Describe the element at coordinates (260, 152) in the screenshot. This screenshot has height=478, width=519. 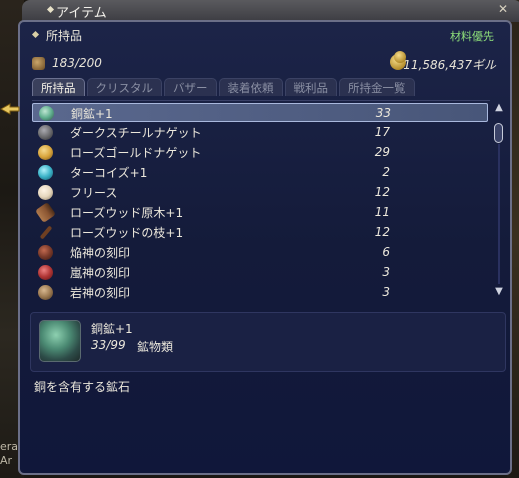
I see `list-item: ローズゴールドナゲット 29` at that location.